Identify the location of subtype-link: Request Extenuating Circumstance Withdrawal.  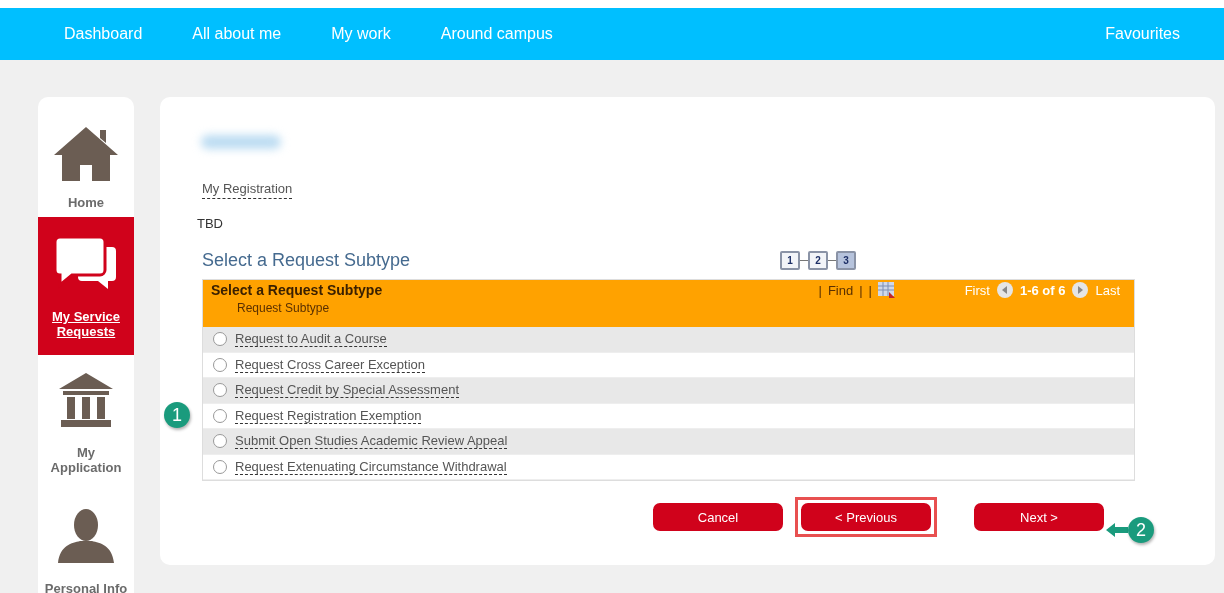
(371, 466).